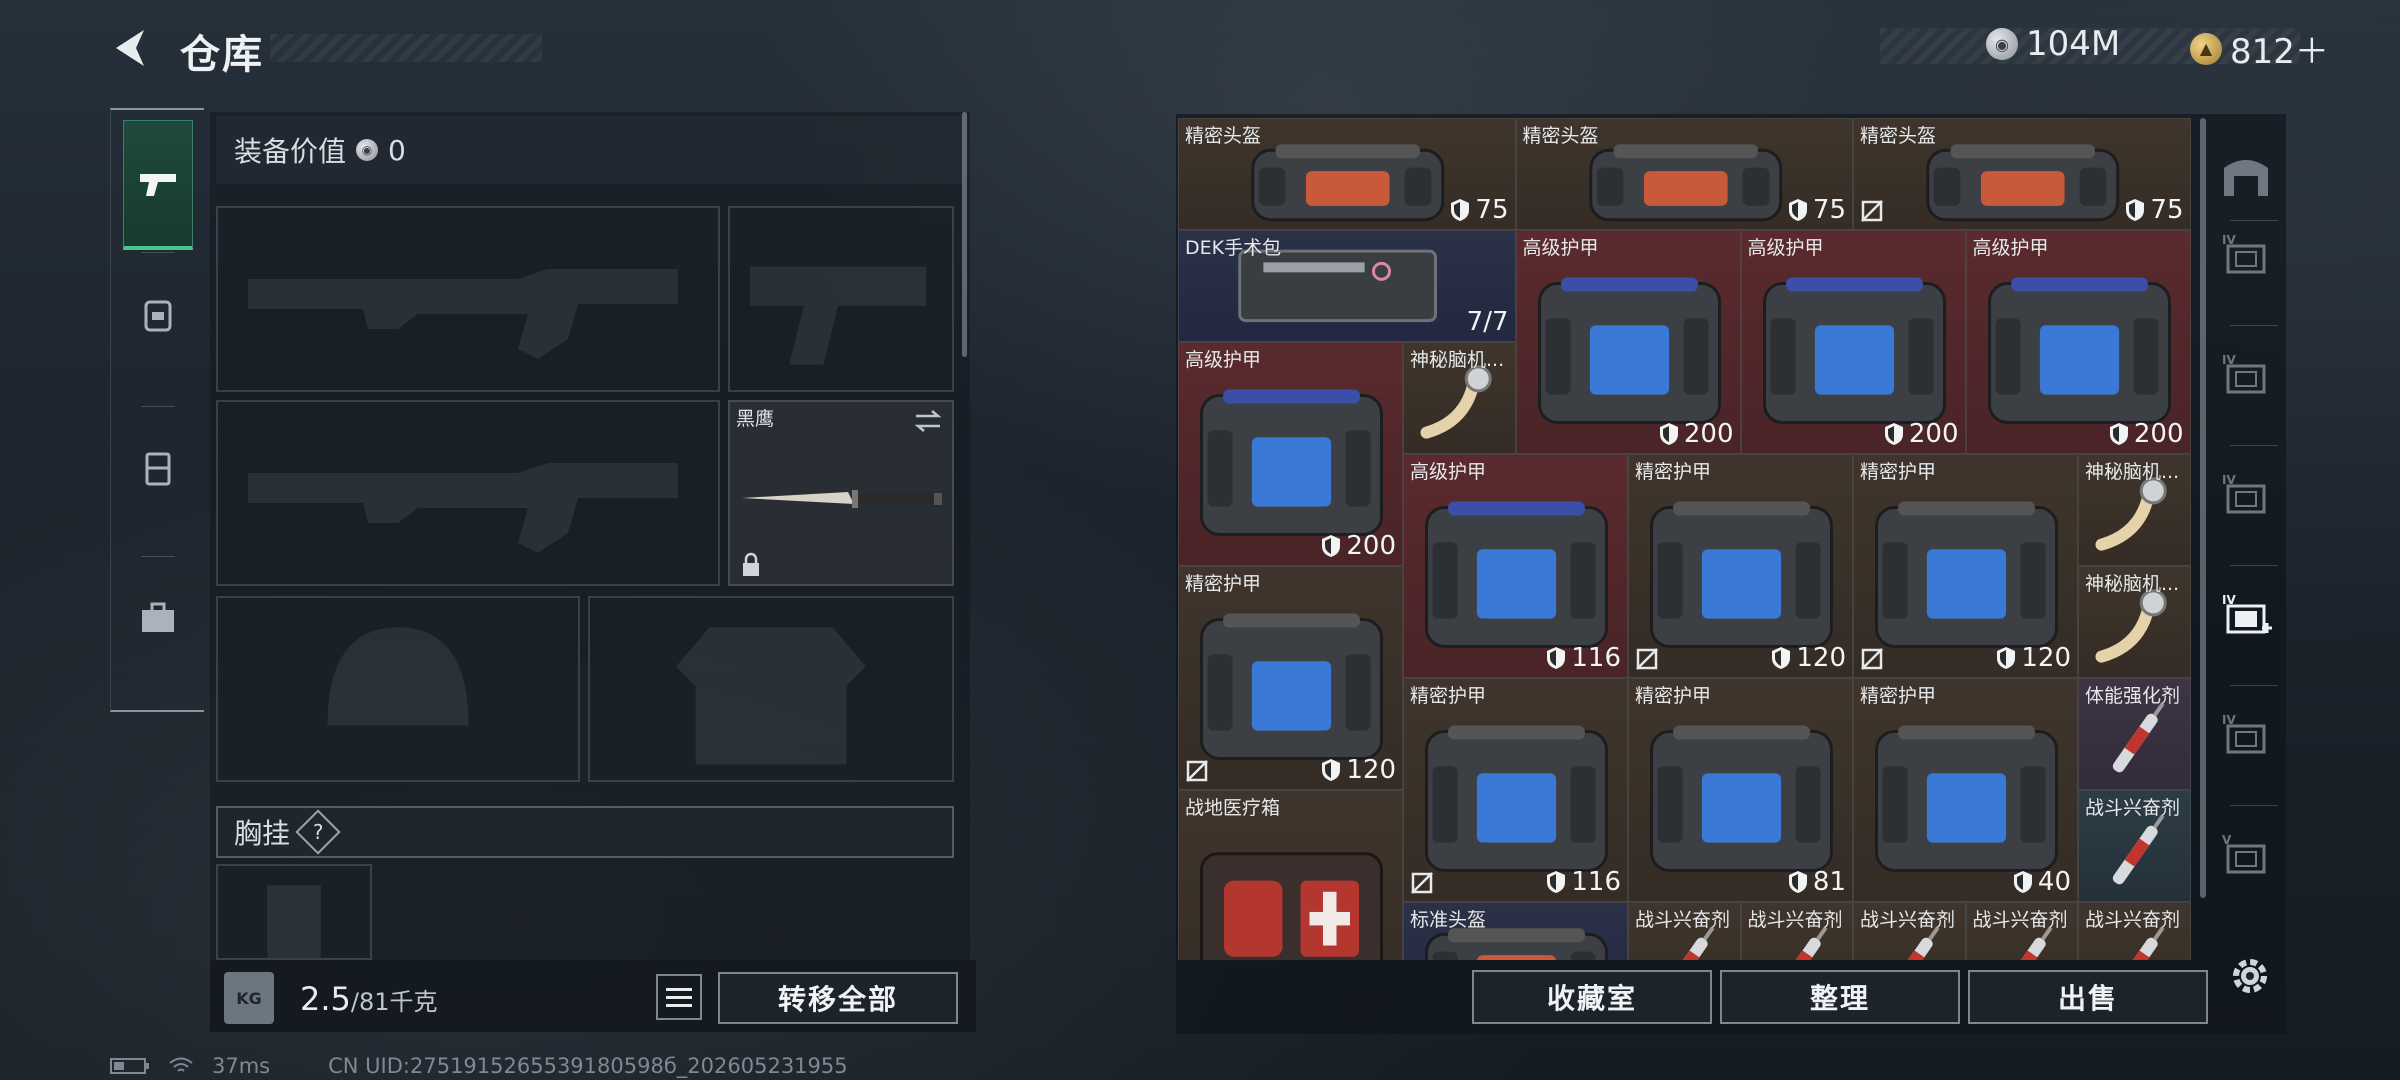 This screenshot has width=2400, height=1080. I want to click on tab-weapons, so click(158, 185).